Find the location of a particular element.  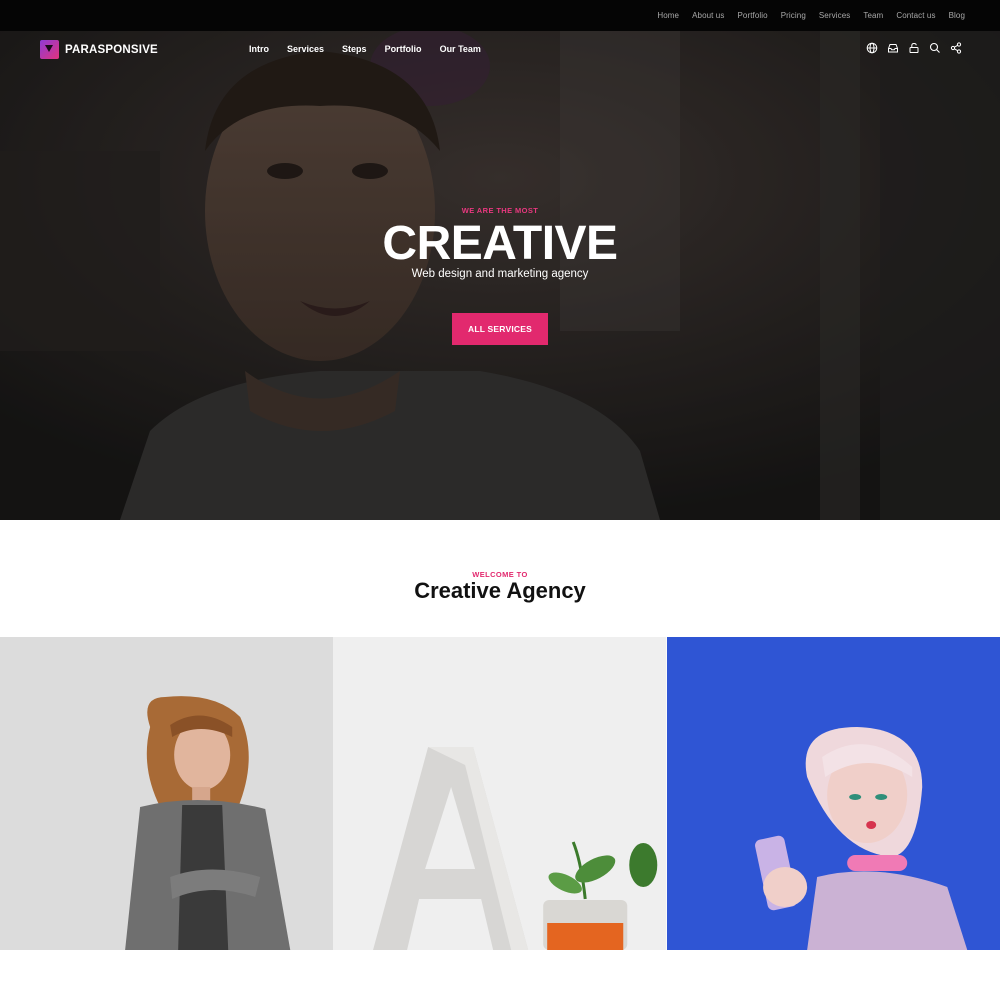

header-icons is located at coordinates (914, 48).